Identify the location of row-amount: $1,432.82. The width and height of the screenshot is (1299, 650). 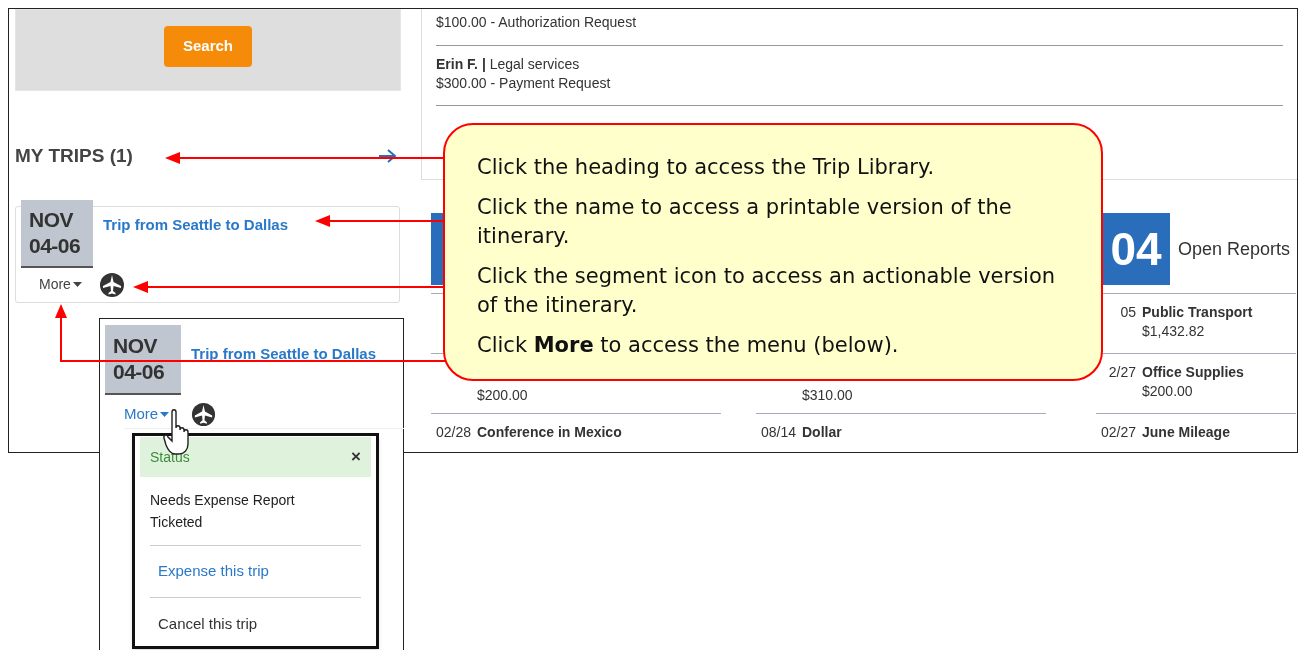
(1174, 331).